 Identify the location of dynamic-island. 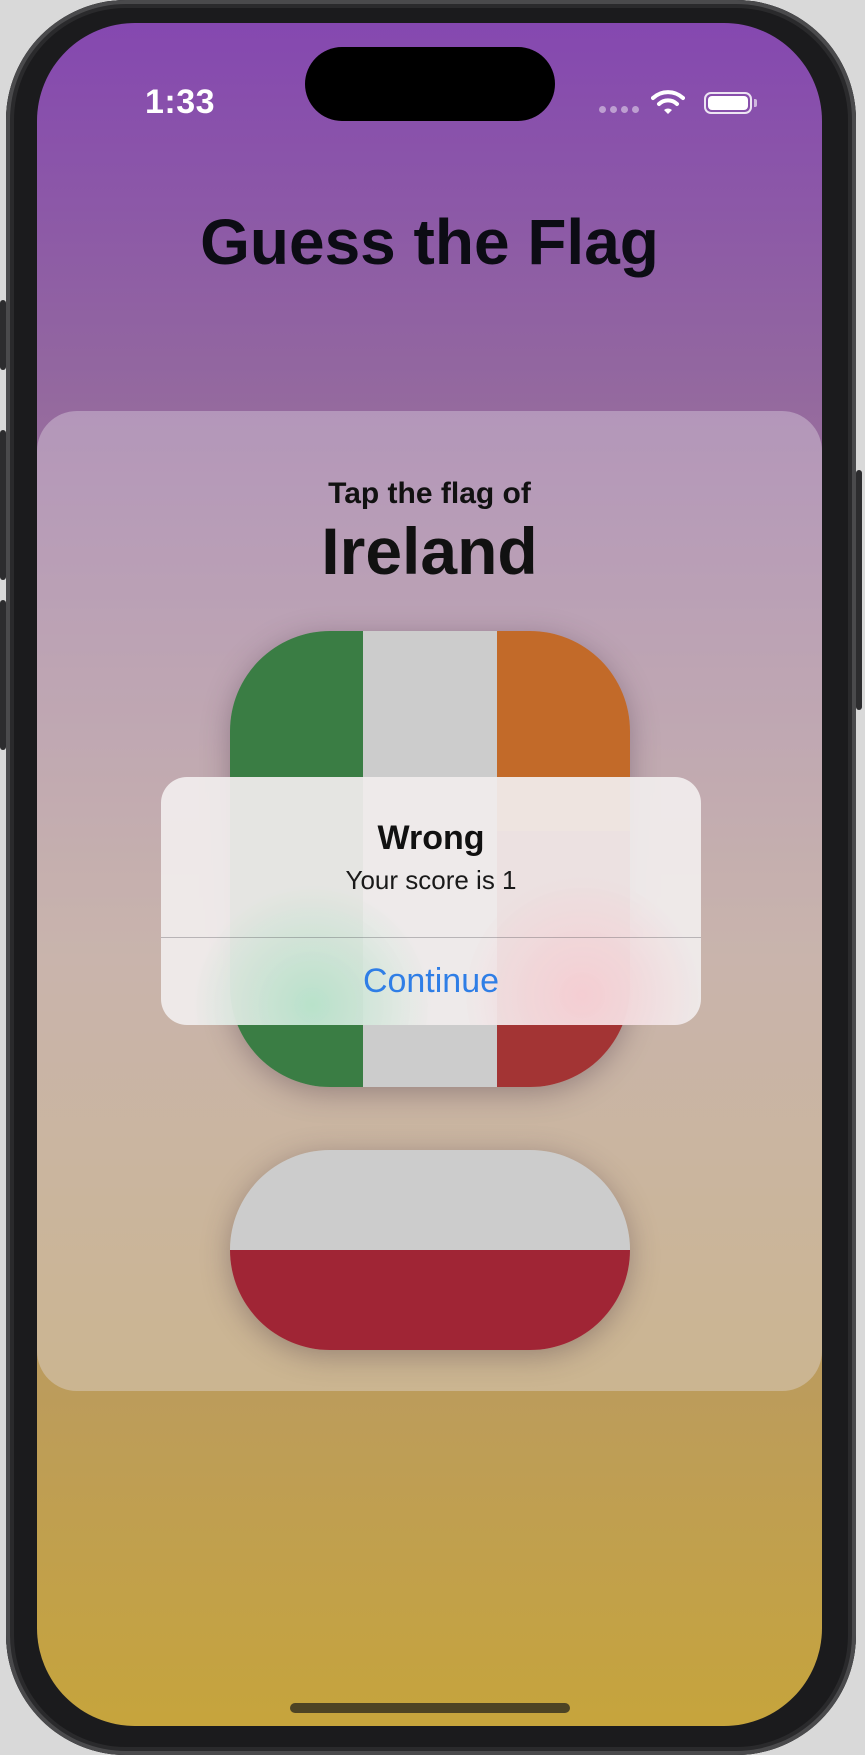
(430, 84).